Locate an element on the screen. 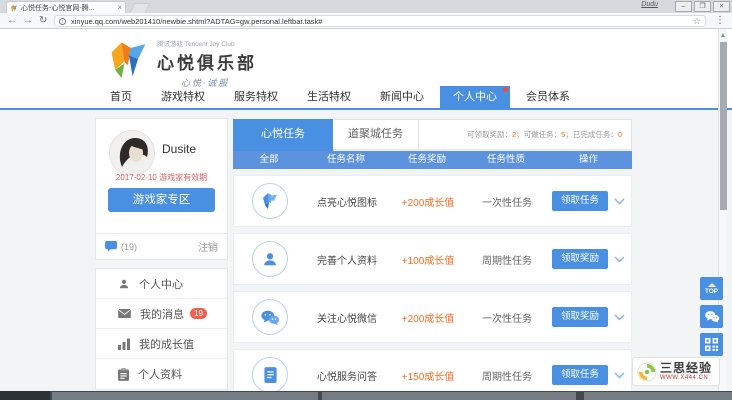  membership-validity: 2017-02-10 游戏家有效期 is located at coordinates (161, 177).